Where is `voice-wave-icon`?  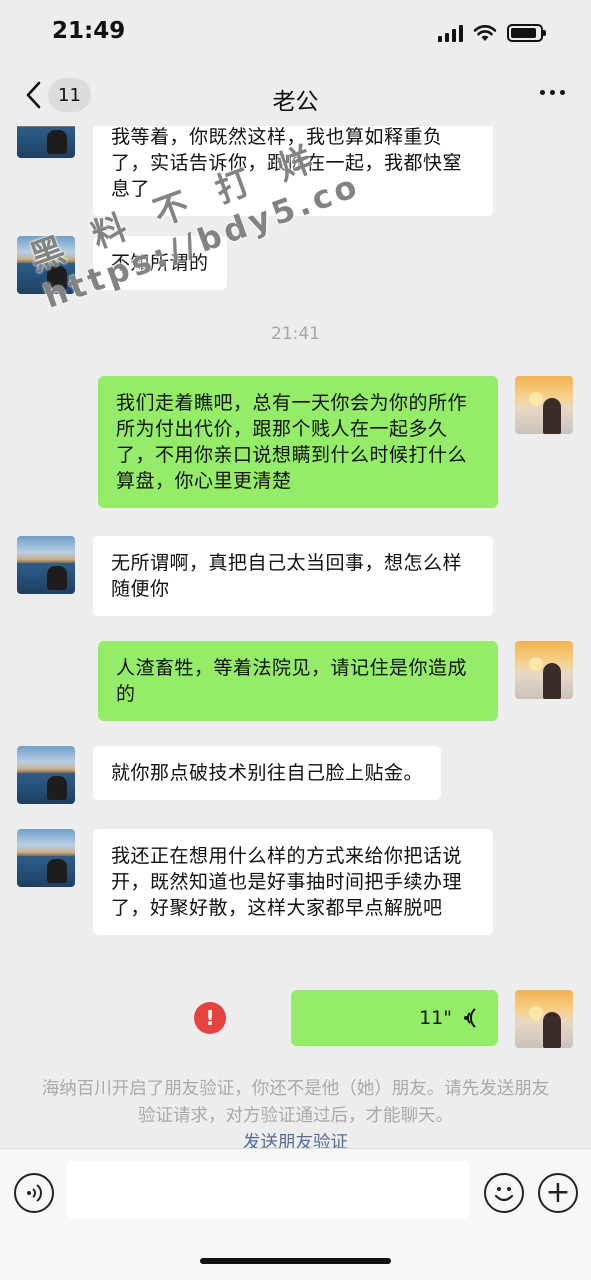 voice-wave-icon is located at coordinates (470, 1018).